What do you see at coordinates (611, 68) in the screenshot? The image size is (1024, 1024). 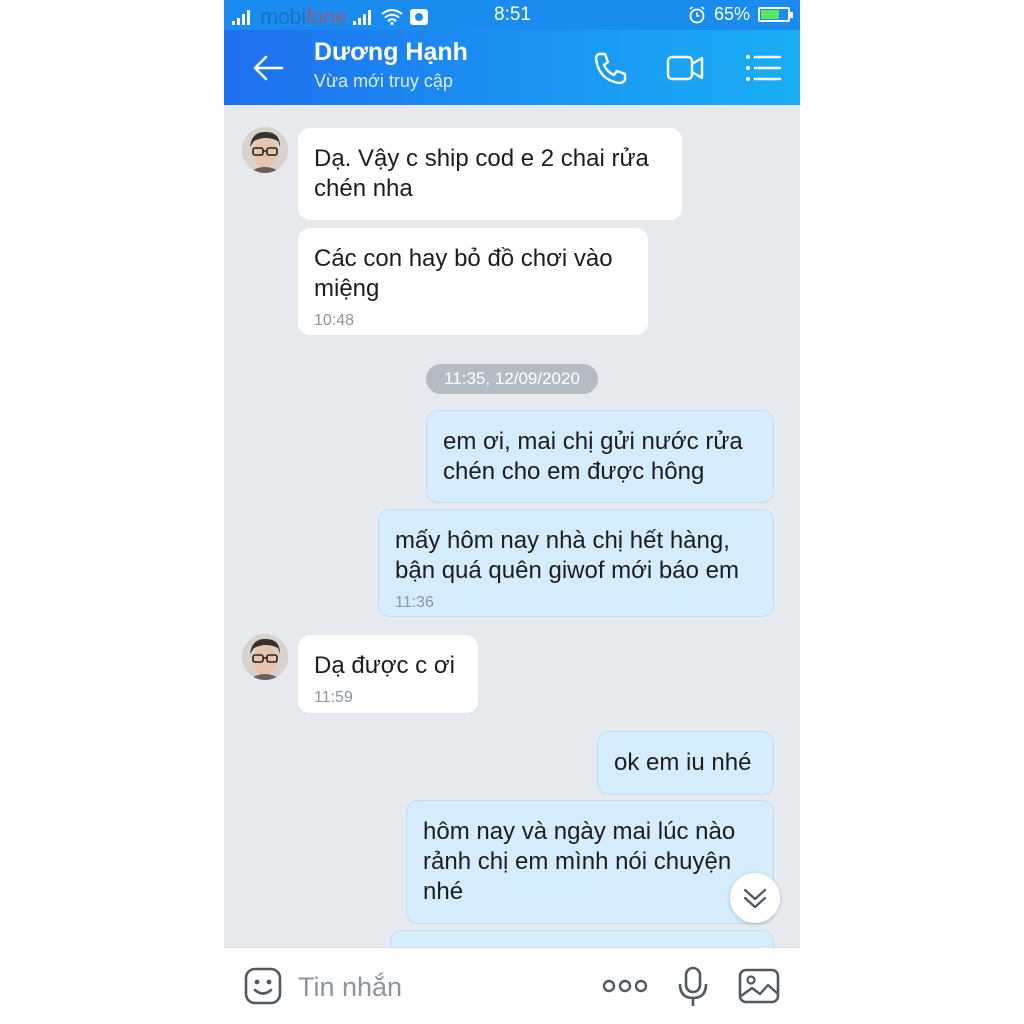 I see `phone-icon` at bounding box center [611, 68].